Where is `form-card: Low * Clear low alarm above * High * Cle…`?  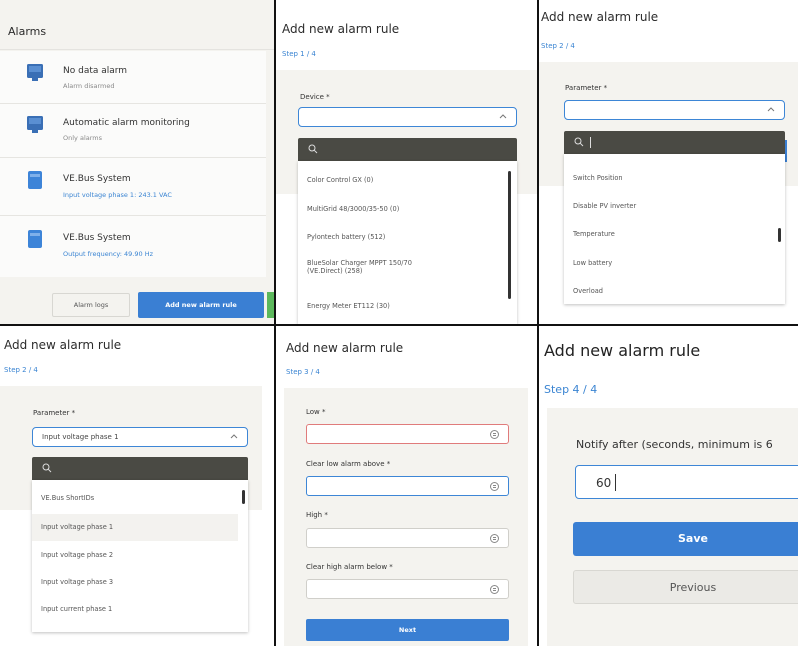
form-card: Low * Clear low alarm above * High * Cle… is located at coordinates (406, 517).